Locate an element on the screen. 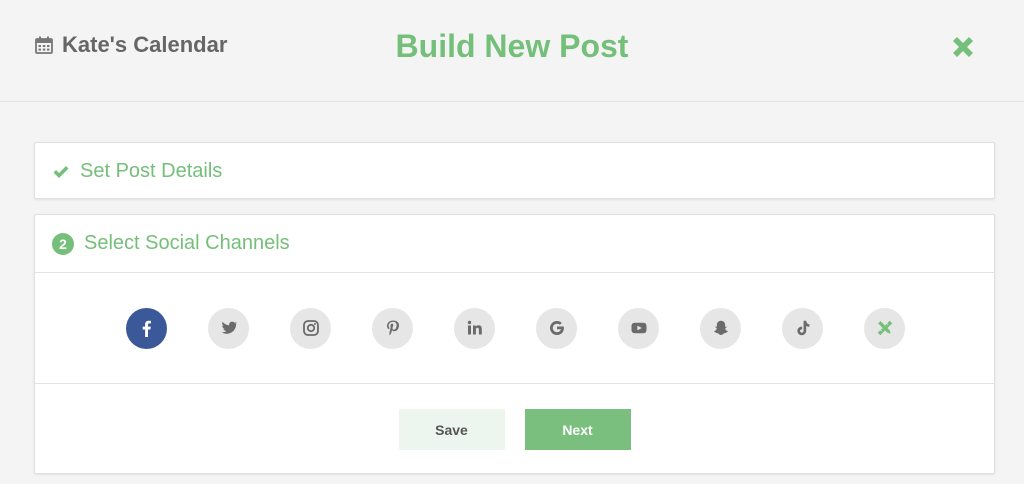 Image resolution: width=1024 pixels, height=484 pixels. google-icon is located at coordinates (556, 328).